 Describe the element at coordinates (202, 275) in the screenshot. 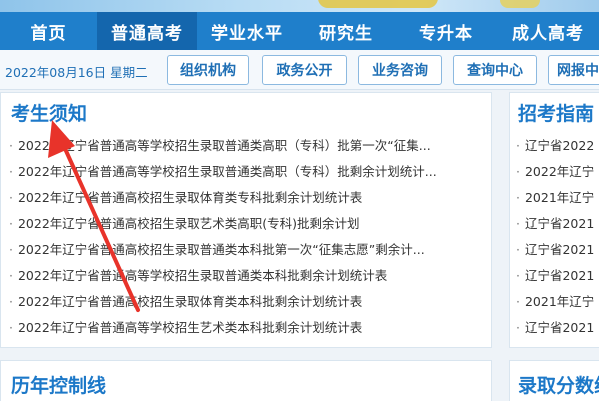

I see `list-item-text: 2022年辽宁省普通高等学校招生录取普通类本科批剩余计划统计表` at that location.